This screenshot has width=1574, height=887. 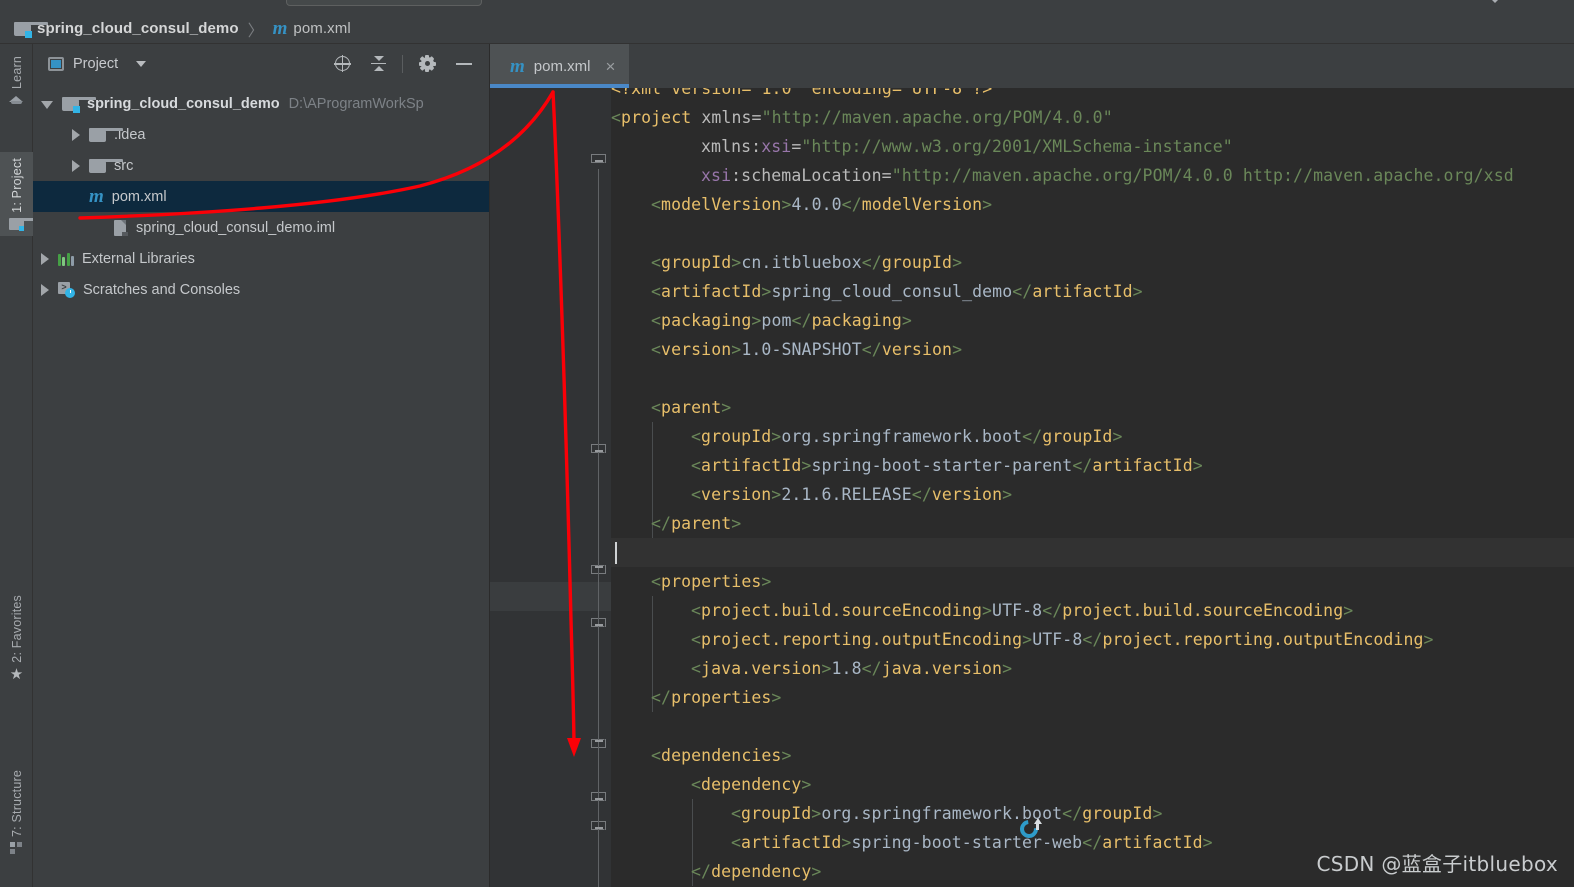 I want to click on code-line: <modelVersion>4.0.0</modelVersion>, so click(x=821, y=204).